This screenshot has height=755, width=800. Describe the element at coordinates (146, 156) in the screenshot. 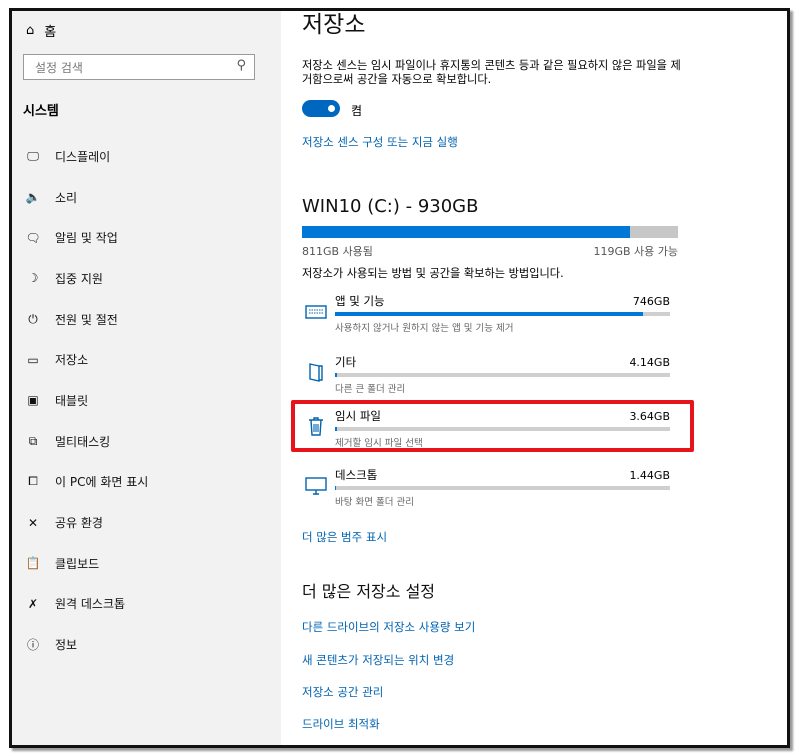

I see `sidebar-item-0: 🖵 디스플레이` at that location.